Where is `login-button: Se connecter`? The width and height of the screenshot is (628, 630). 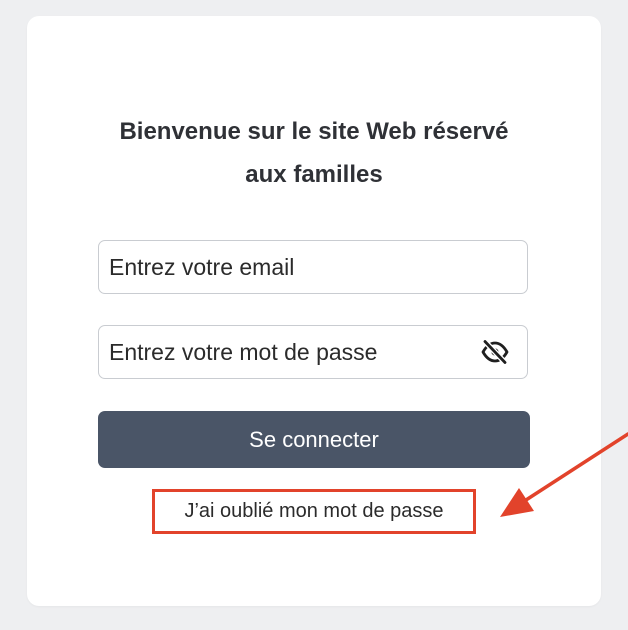
login-button: Se connecter is located at coordinates (314, 439).